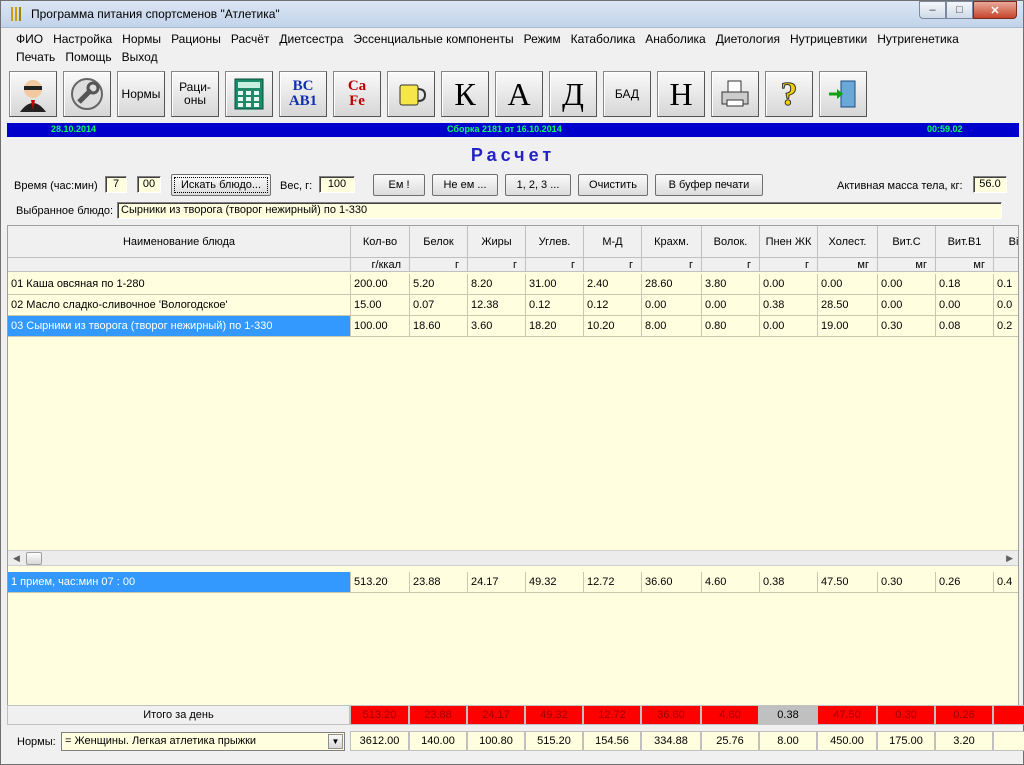 This screenshot has width=1024, height=765. I want to click on menu-settings: Настройка, so click(82, 39).